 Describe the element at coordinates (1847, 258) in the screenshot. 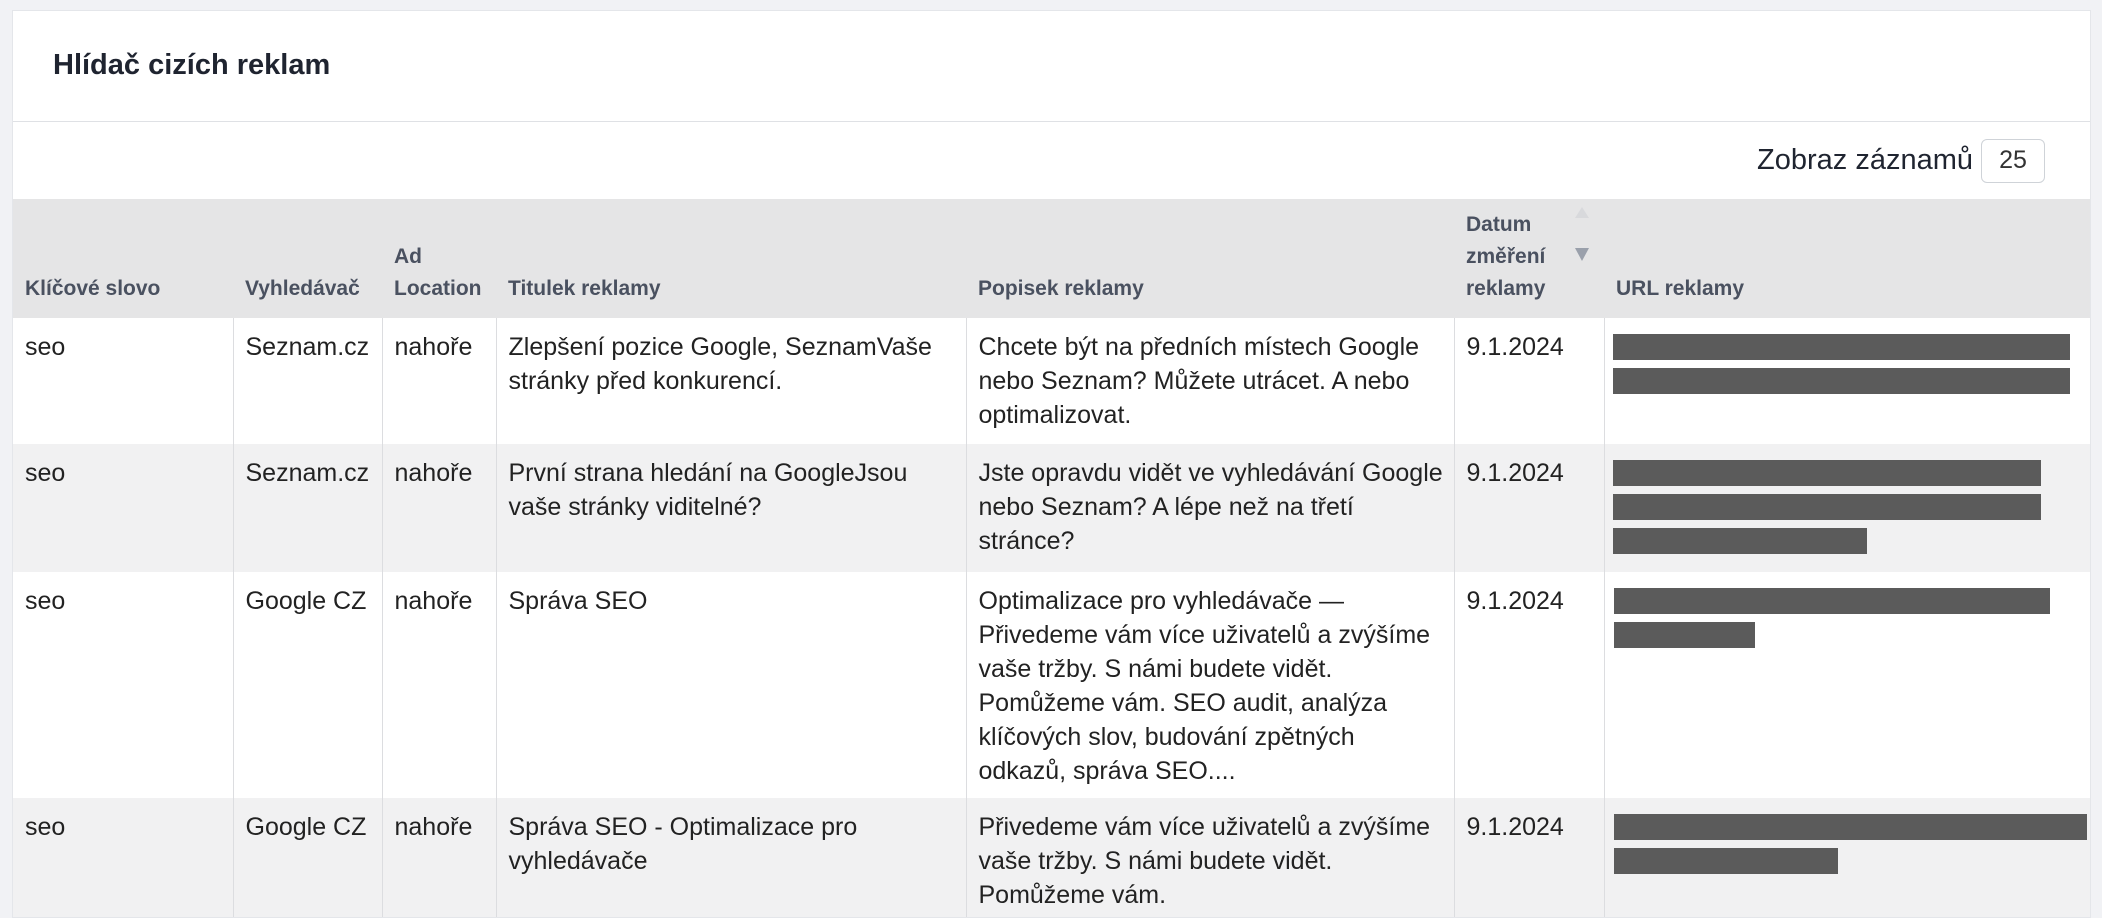

I see `column-header-ad-url: URL reklamy` at that location.